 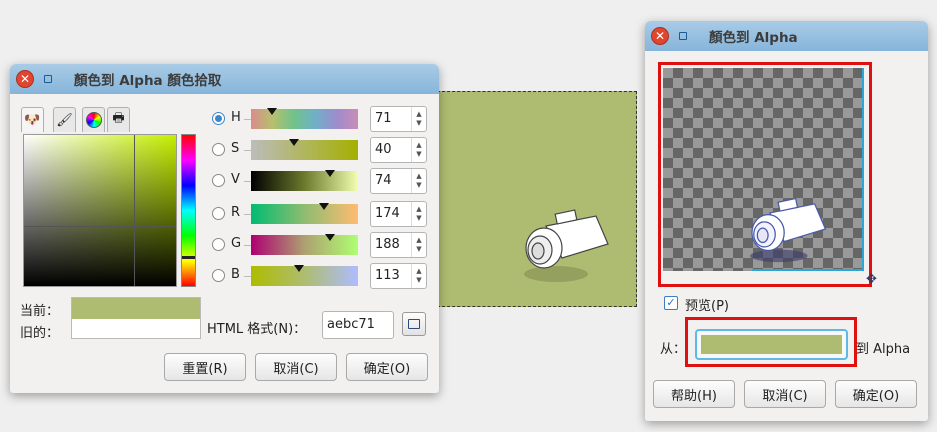 What do you see at coordinates (707, 306) in the screenshot?
I see `preview-label: 预览(P)` at bounding box center [707, 306].